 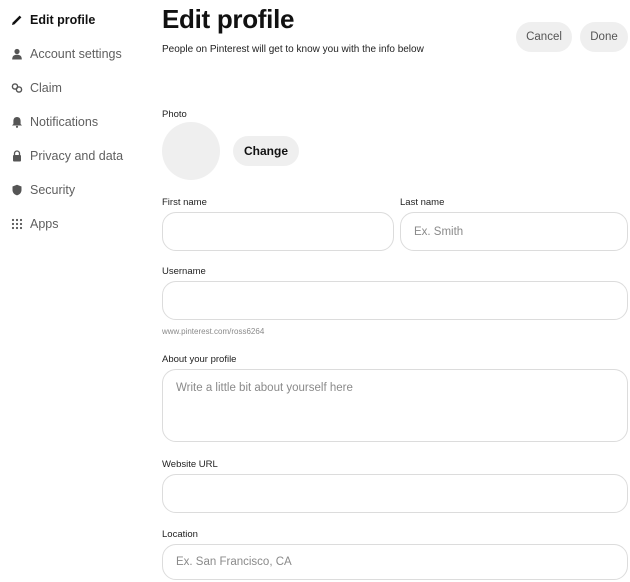 I want to click on sidebar-item-label: Security, so click(x=53, y=190).